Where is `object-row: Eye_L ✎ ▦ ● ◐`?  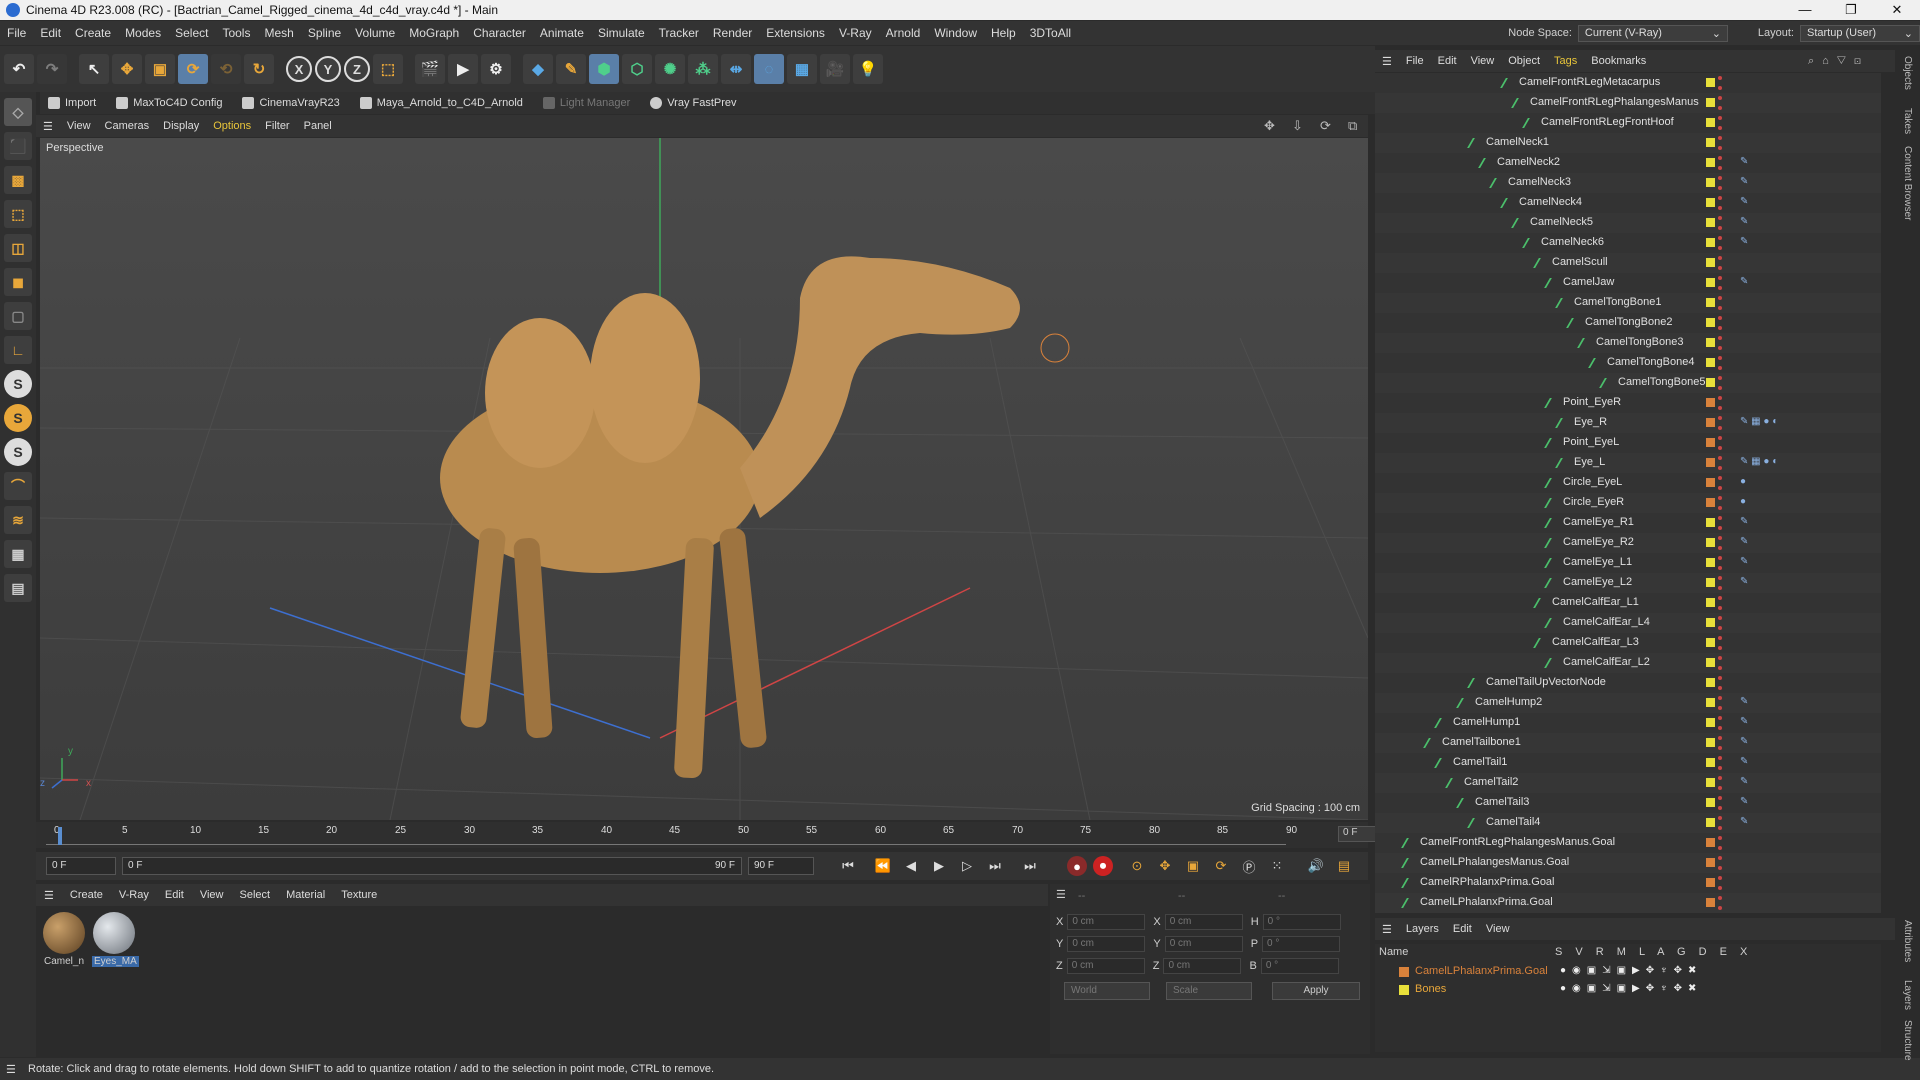
object-row: Eye_L ✎ ▦ ● ◐ is located at coordinates (1628, 463).